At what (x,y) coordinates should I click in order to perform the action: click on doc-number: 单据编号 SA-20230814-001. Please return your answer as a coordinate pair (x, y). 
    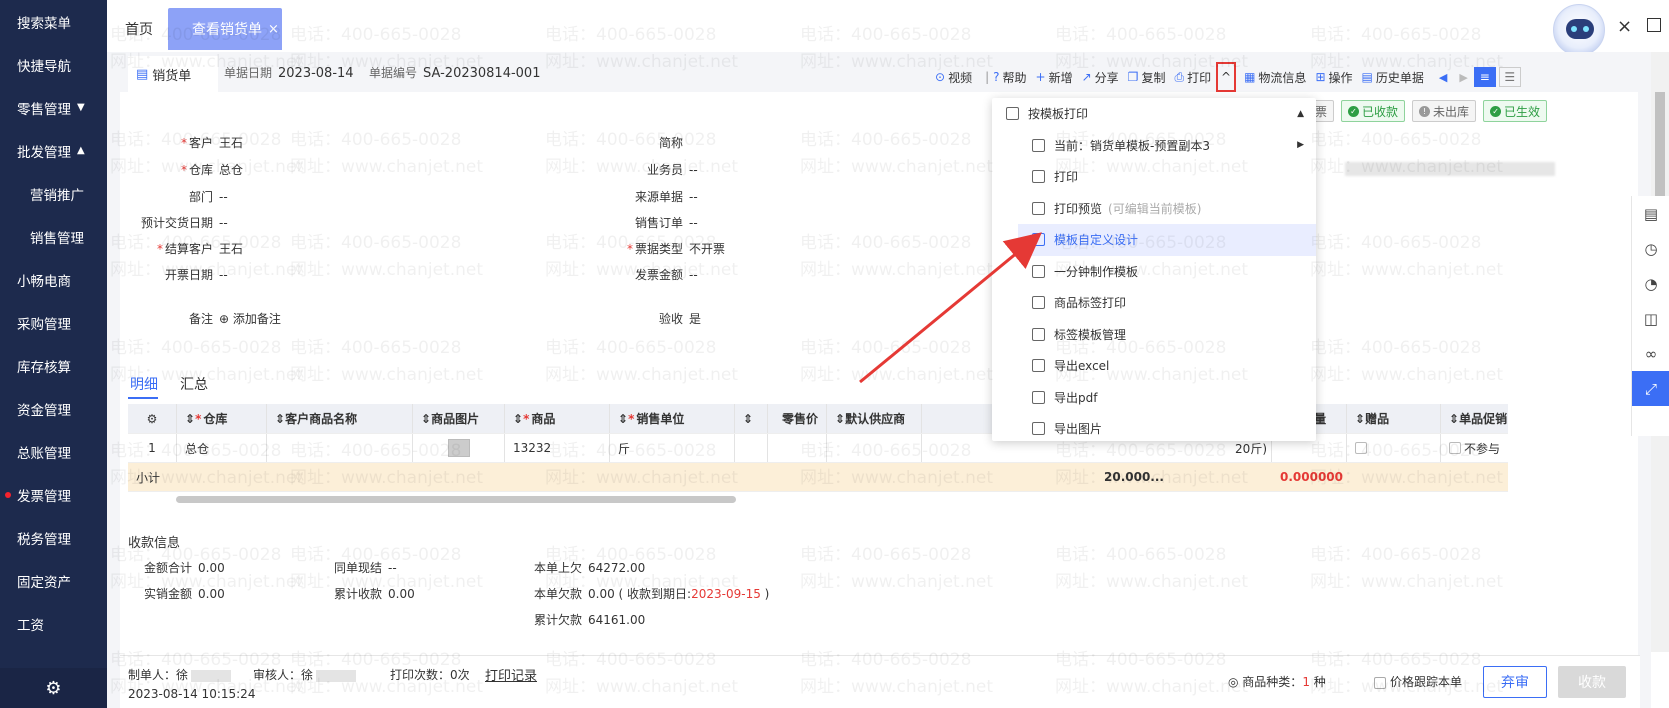
    Looking at the image, I should click on (455, 73).